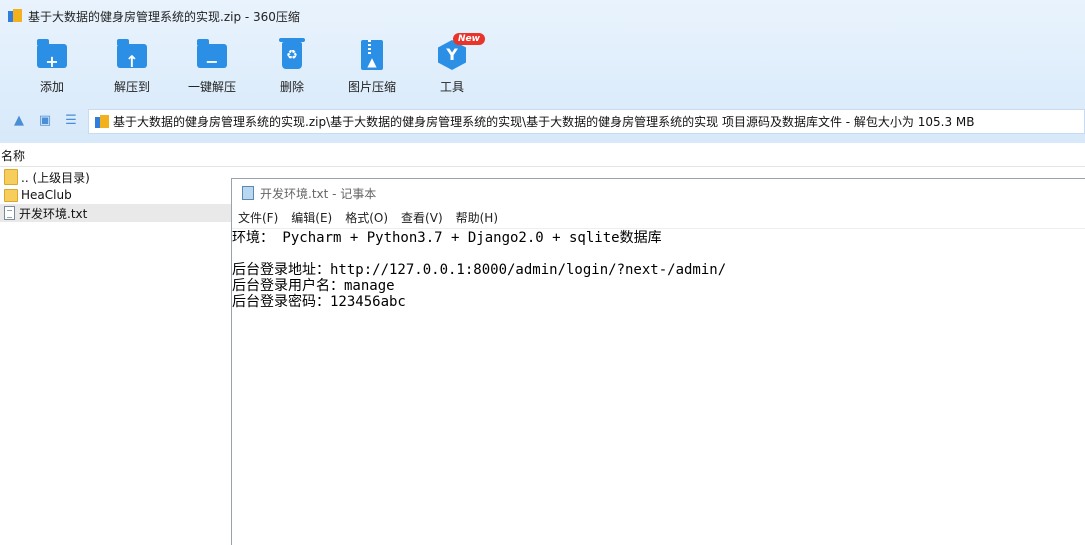 The width and height of the screenshot is (1085, 545). I want to click on name-column-header: 名称, so click(13, 155).